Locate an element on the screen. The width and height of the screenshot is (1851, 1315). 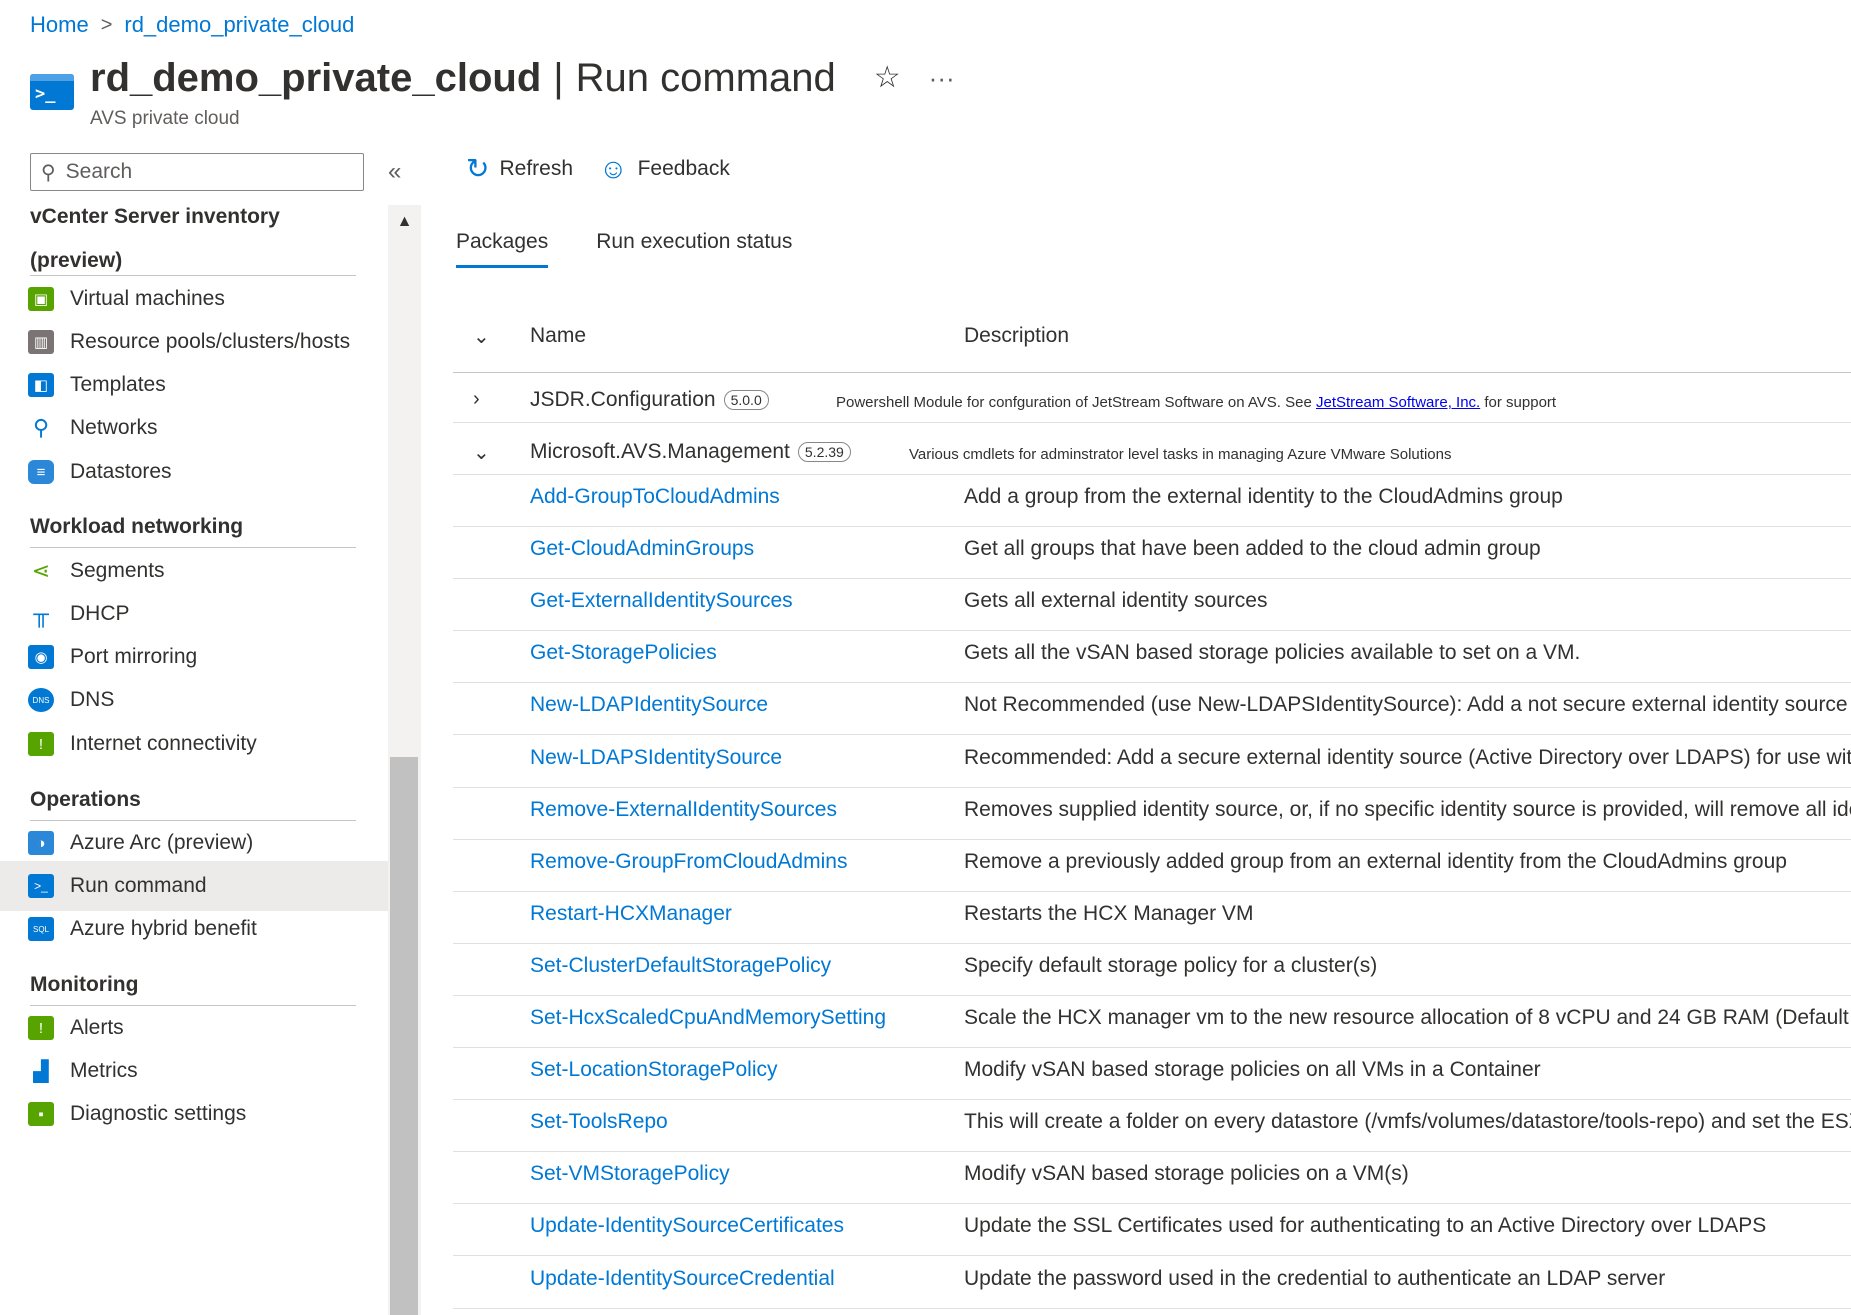
command-description: Restarts the HCX Manager VM is located at coordinates (1109, 913).